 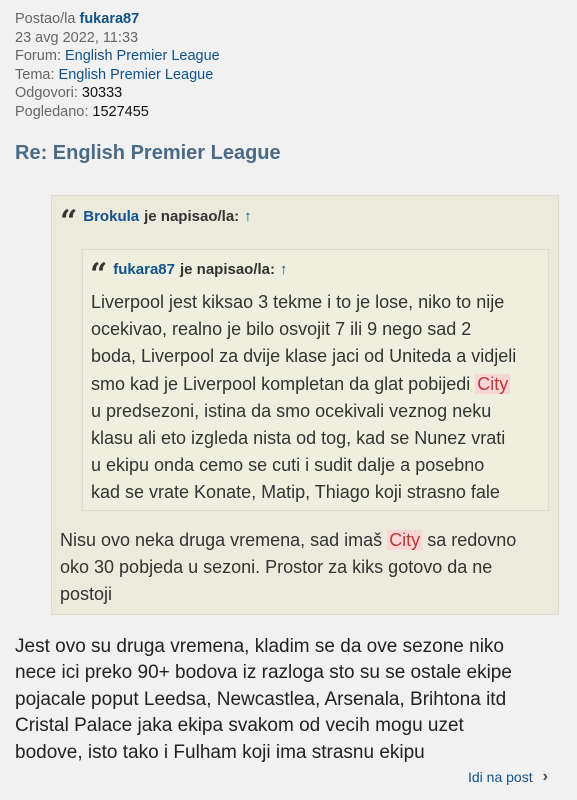 I want to click on author-link: fukara87, so click(x=110, y=19).